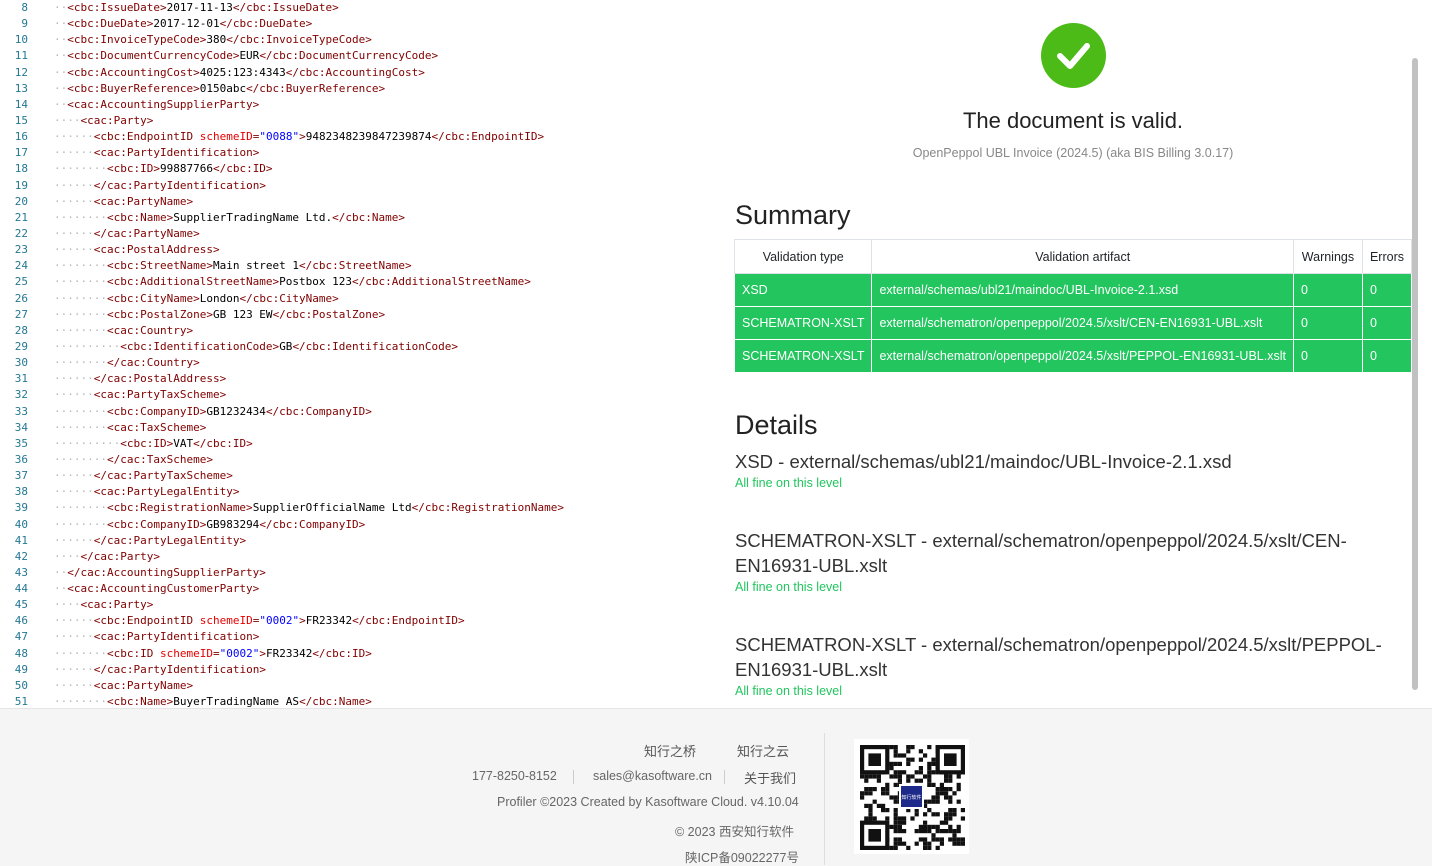 The image size is (1432, 866). I want to click on xml-token: Postbox 123, so click(316, 282).